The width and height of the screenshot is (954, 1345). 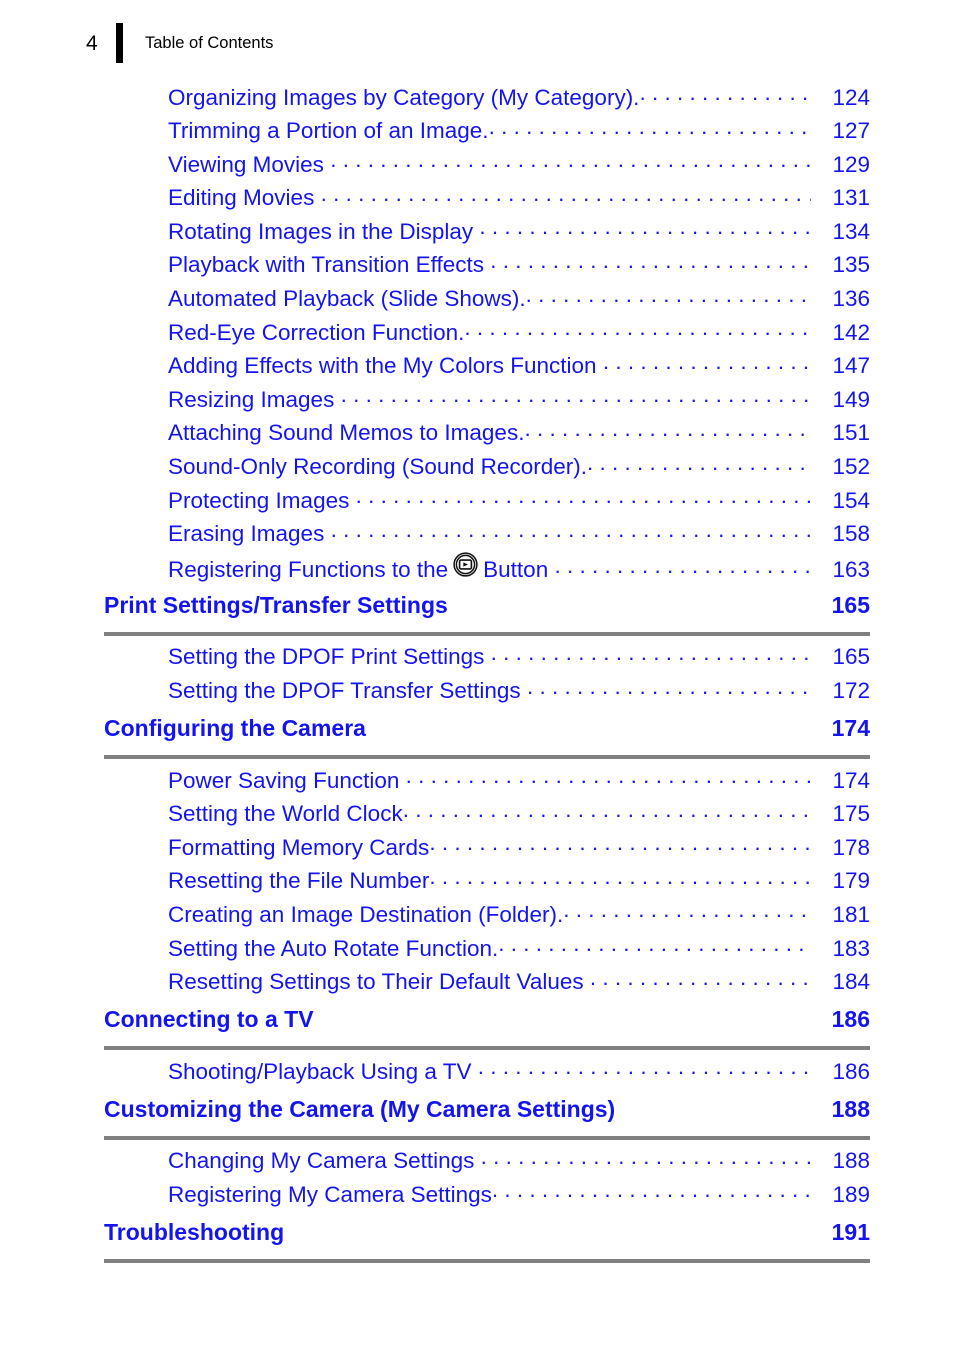 I want to click on toc-entry-page-number: 154, so click(x=851, y=500).